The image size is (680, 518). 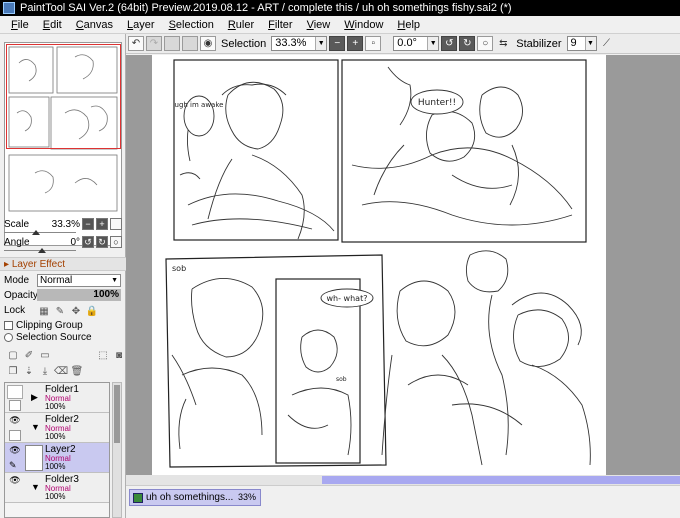 What do you see at coordinates (94, 25) in the screenshot?
I see `menu-canvas: Canvas` at bounding box center [94, 25].